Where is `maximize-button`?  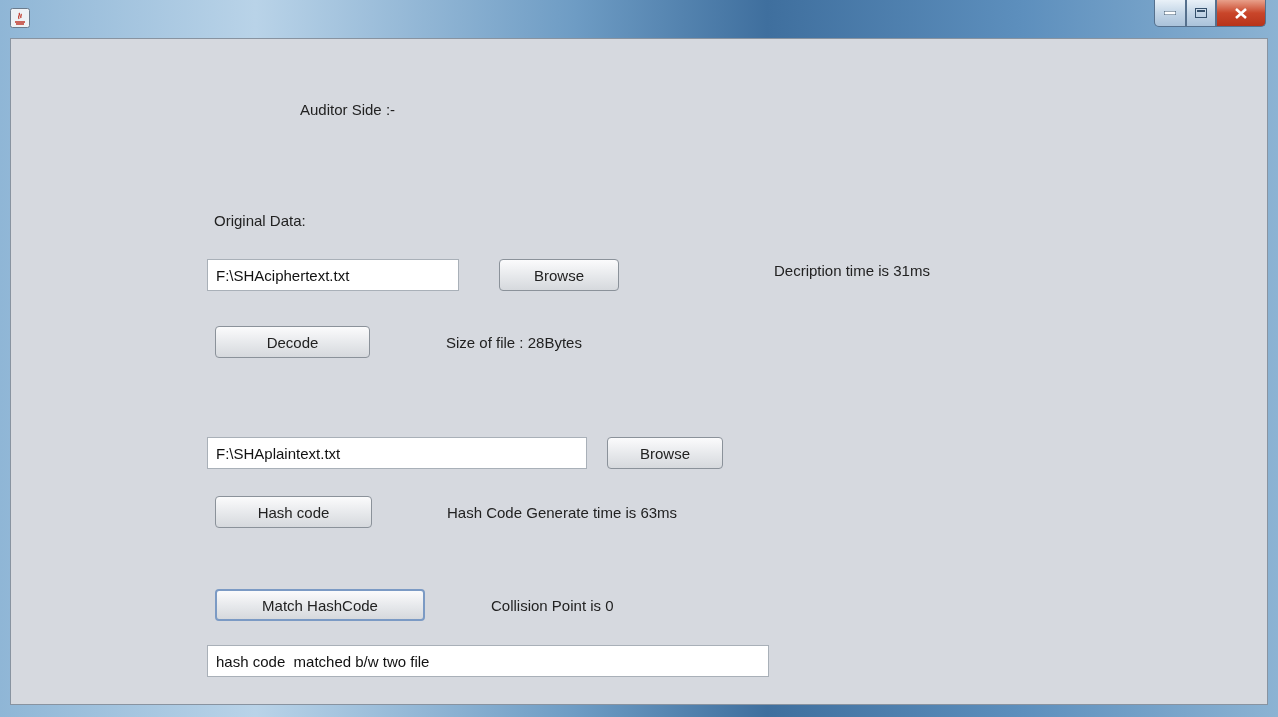 maximize-button is located at coordinates (1201, 13).